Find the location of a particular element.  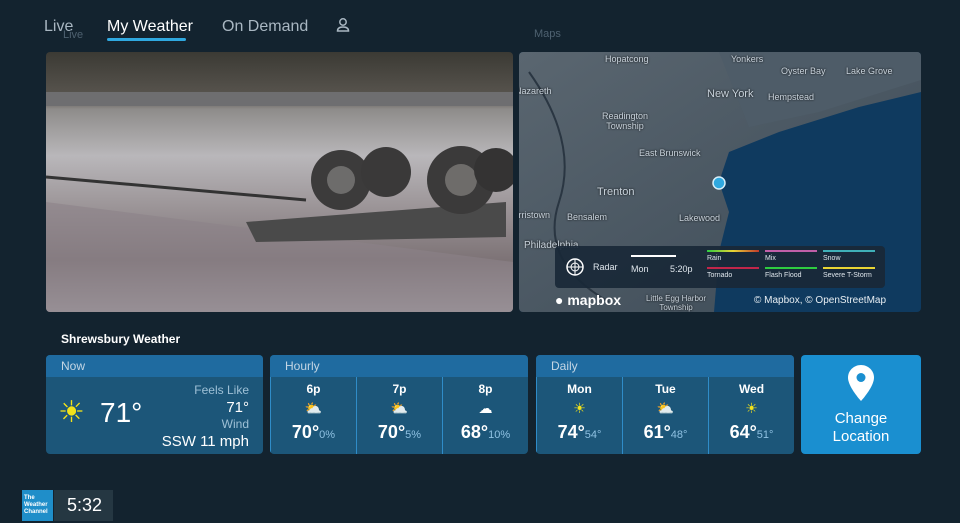

radar-day: Mon is located at coordinates (640, 269).